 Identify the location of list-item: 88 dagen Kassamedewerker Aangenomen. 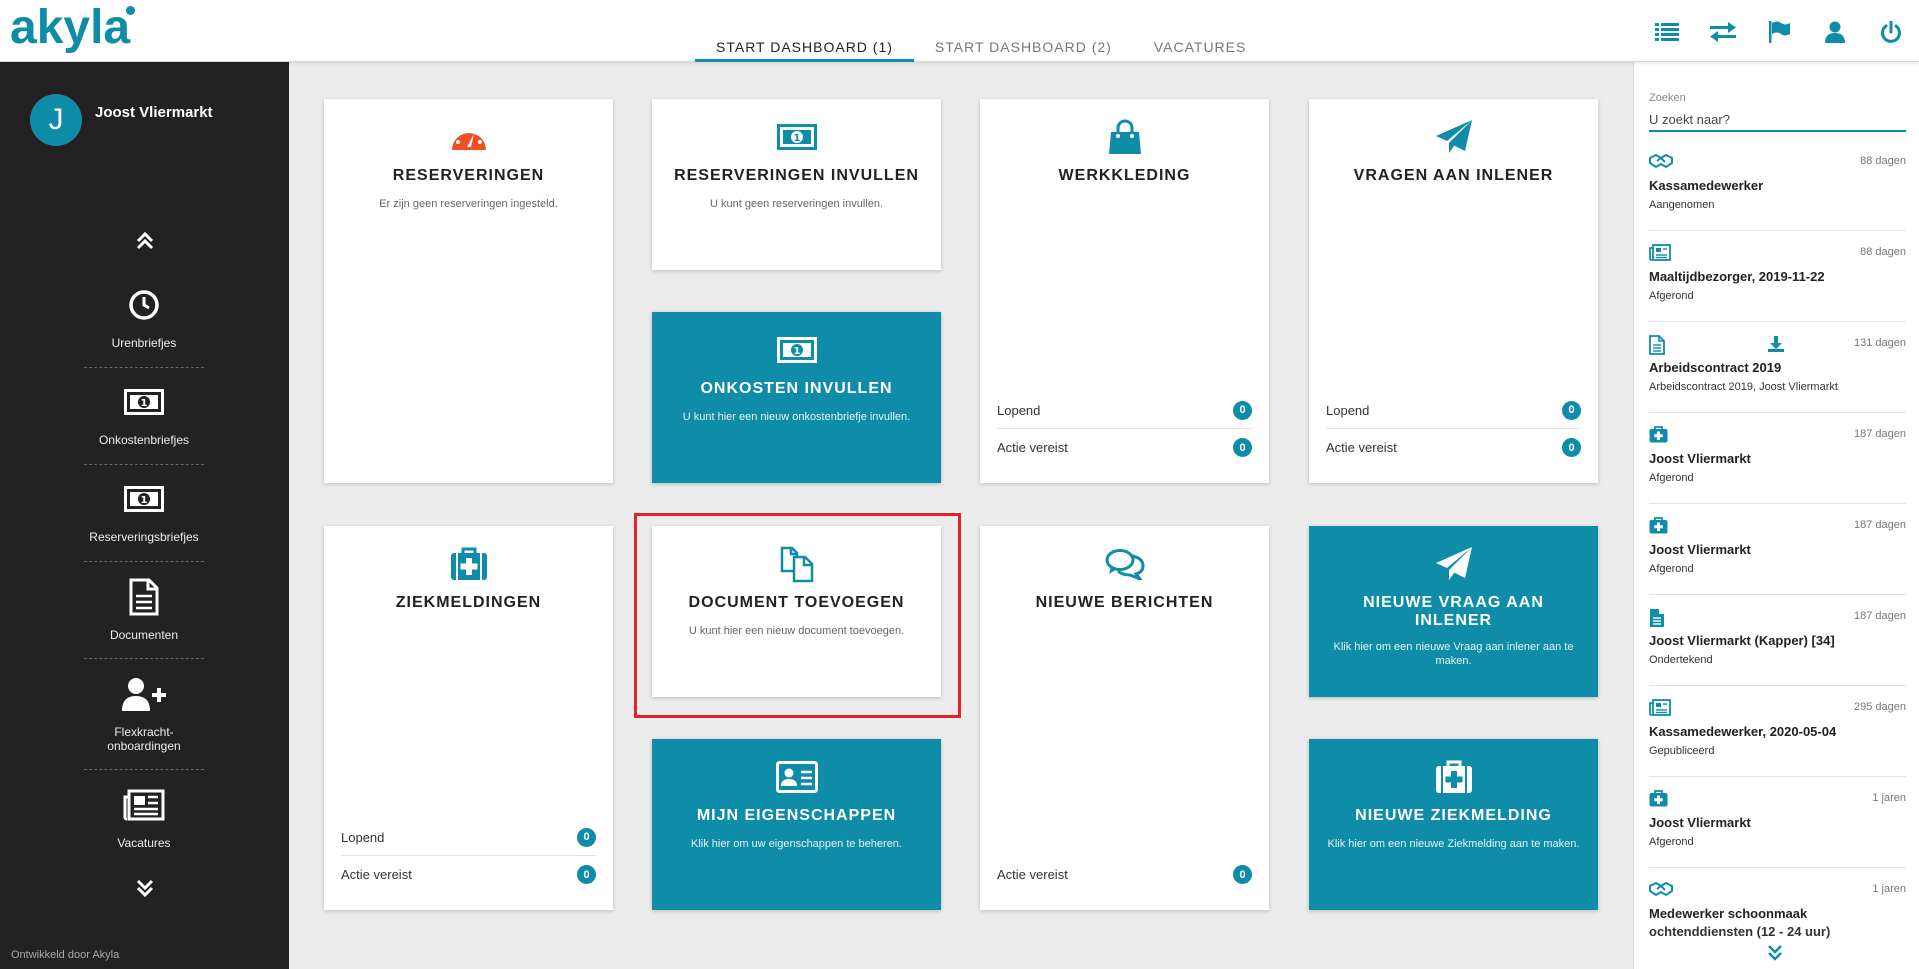
(1777, 186).